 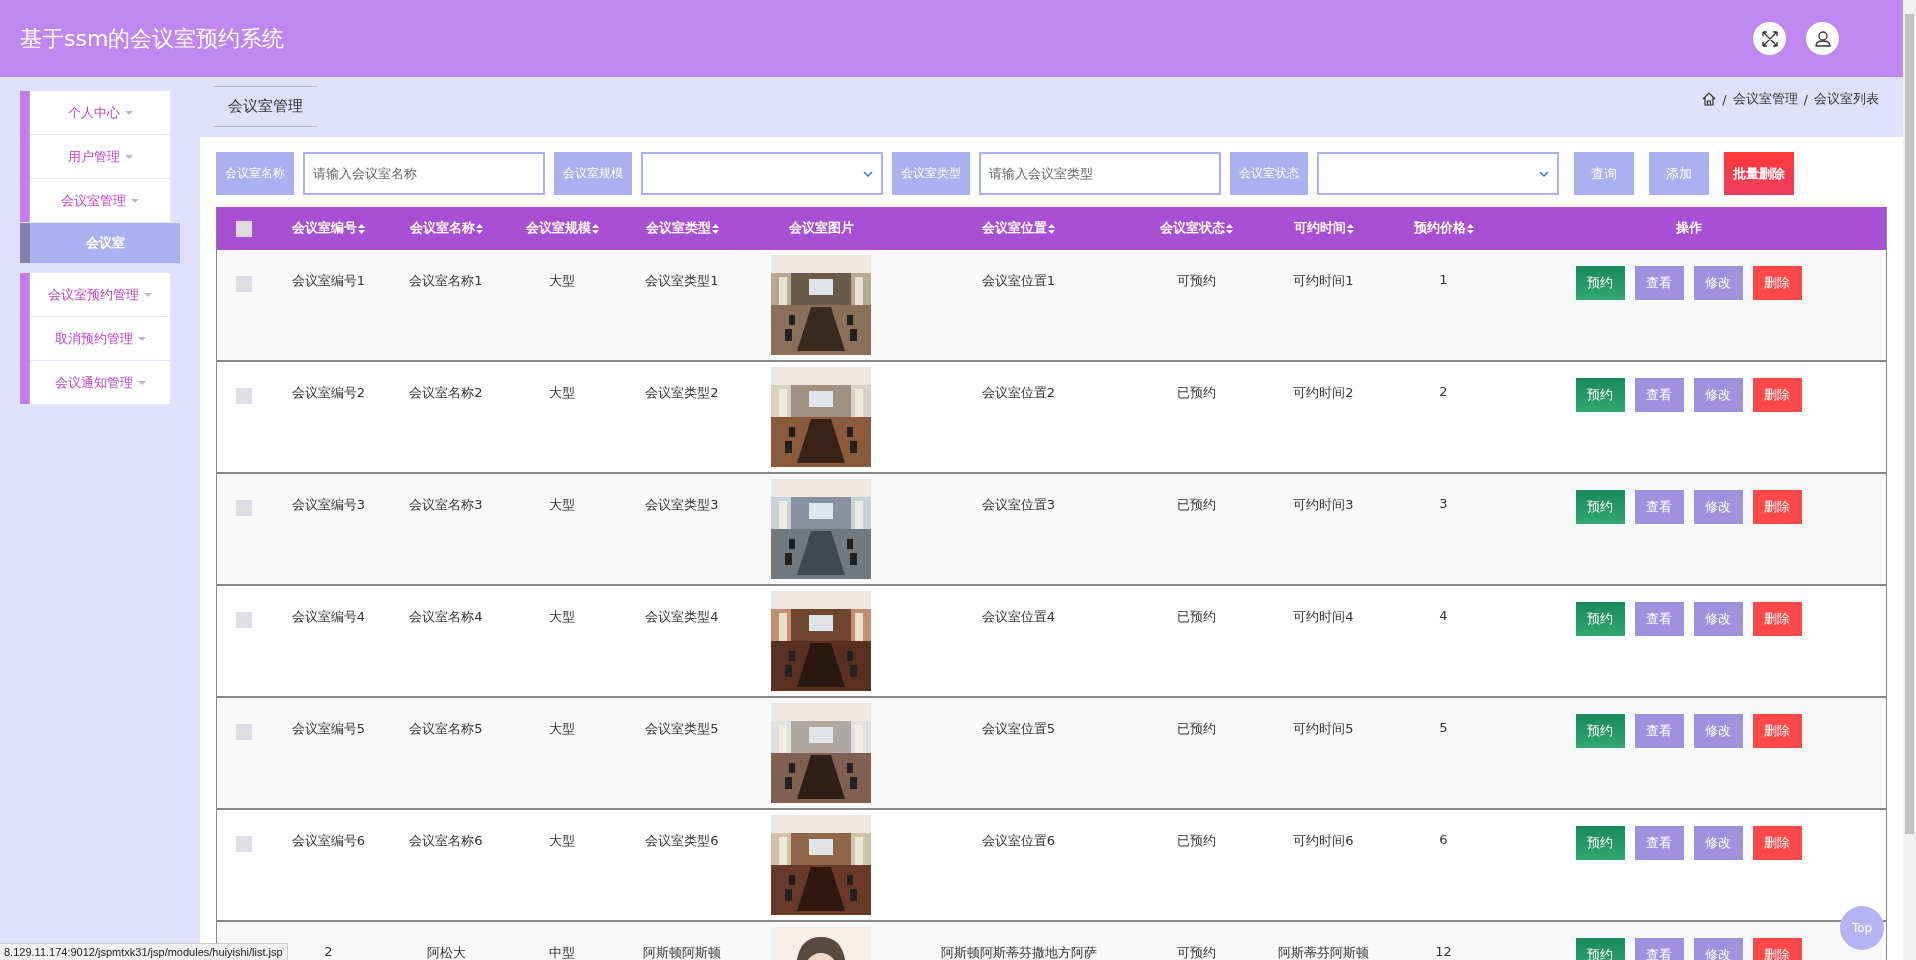 What do you see at coordinates (1192, 228) in the screenshot?
I see `column-header: 会议室状态` at bounding box center [1192, 228].